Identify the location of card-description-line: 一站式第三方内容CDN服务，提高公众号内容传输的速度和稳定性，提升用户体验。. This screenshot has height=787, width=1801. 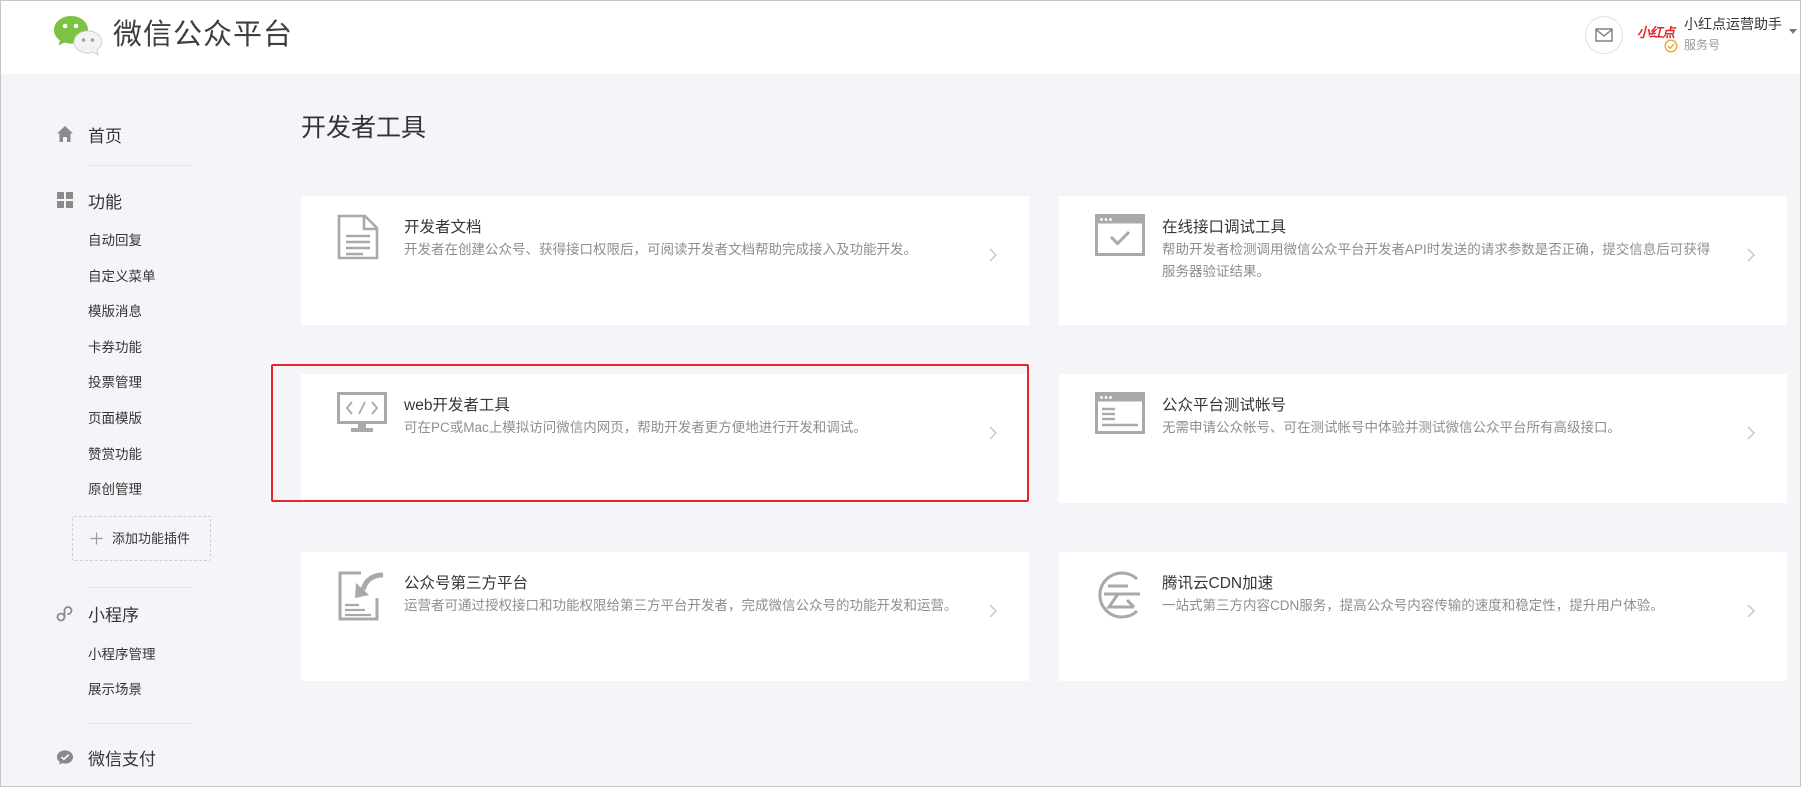
(1413, 605).